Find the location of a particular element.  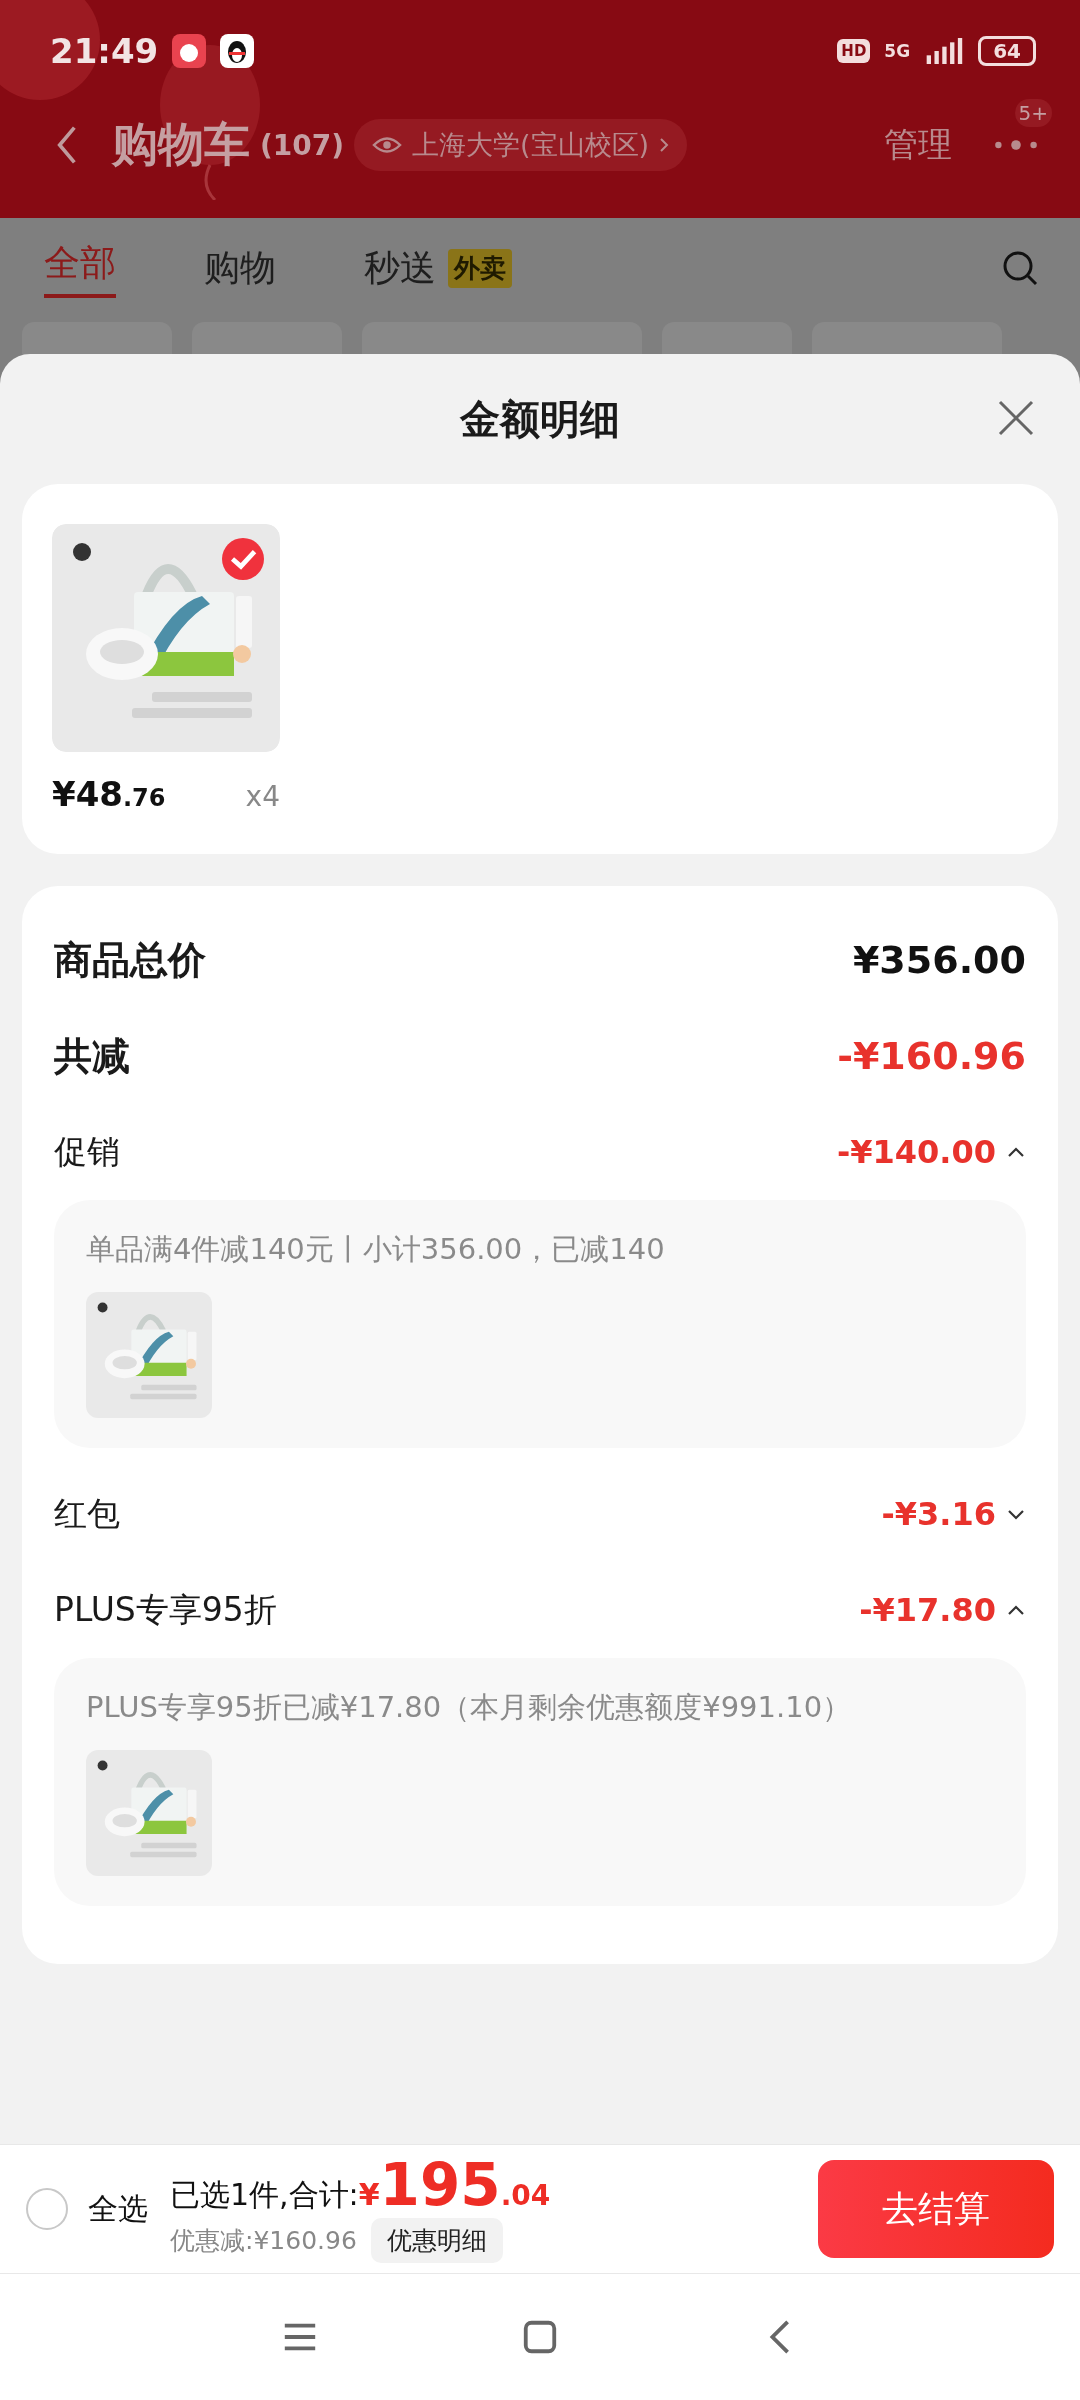

row-label: 共减 is located at coordinates (92, 1056).